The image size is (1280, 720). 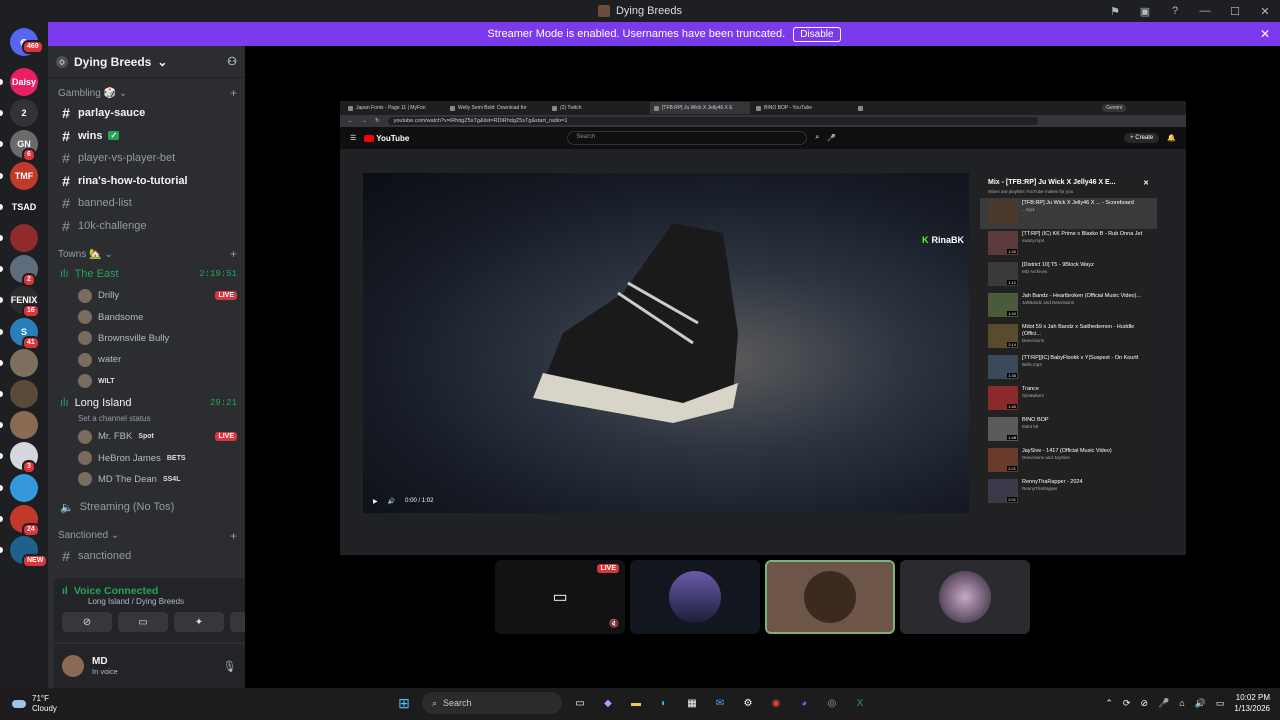 I want to click on browser-tab: Japan Fonts - Page 11 | MyFon, so click(x=394, y=108).